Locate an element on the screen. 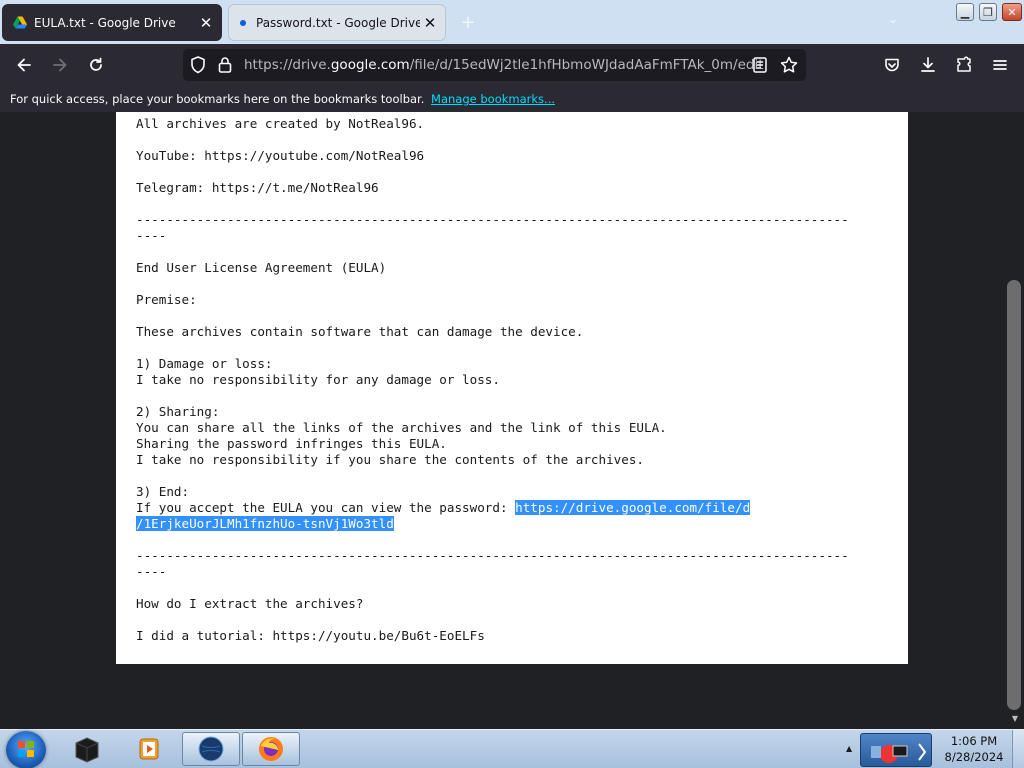  taskbar-media-player-button is located at coordinates (149, 749).